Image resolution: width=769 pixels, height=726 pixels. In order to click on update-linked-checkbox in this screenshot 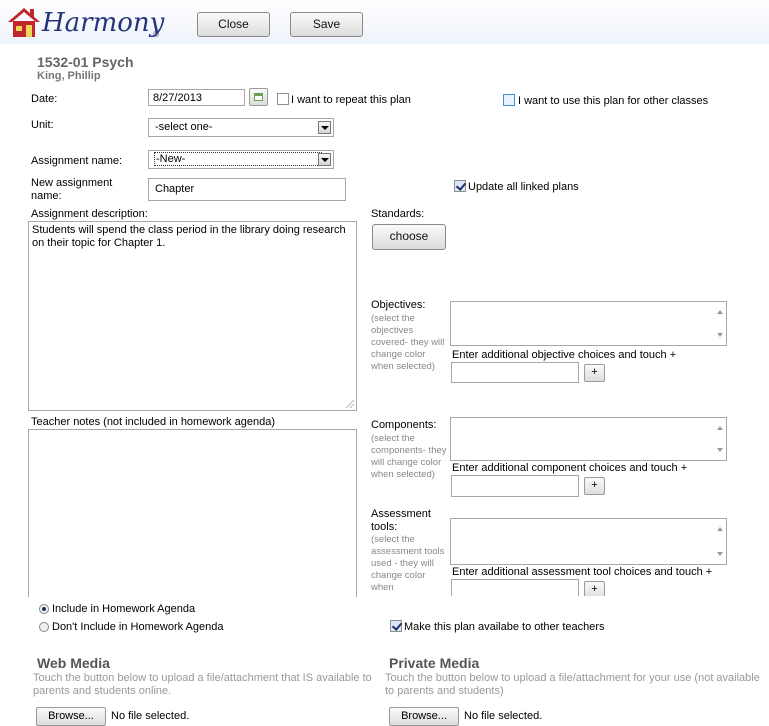, I will do `click(460, 186)`.